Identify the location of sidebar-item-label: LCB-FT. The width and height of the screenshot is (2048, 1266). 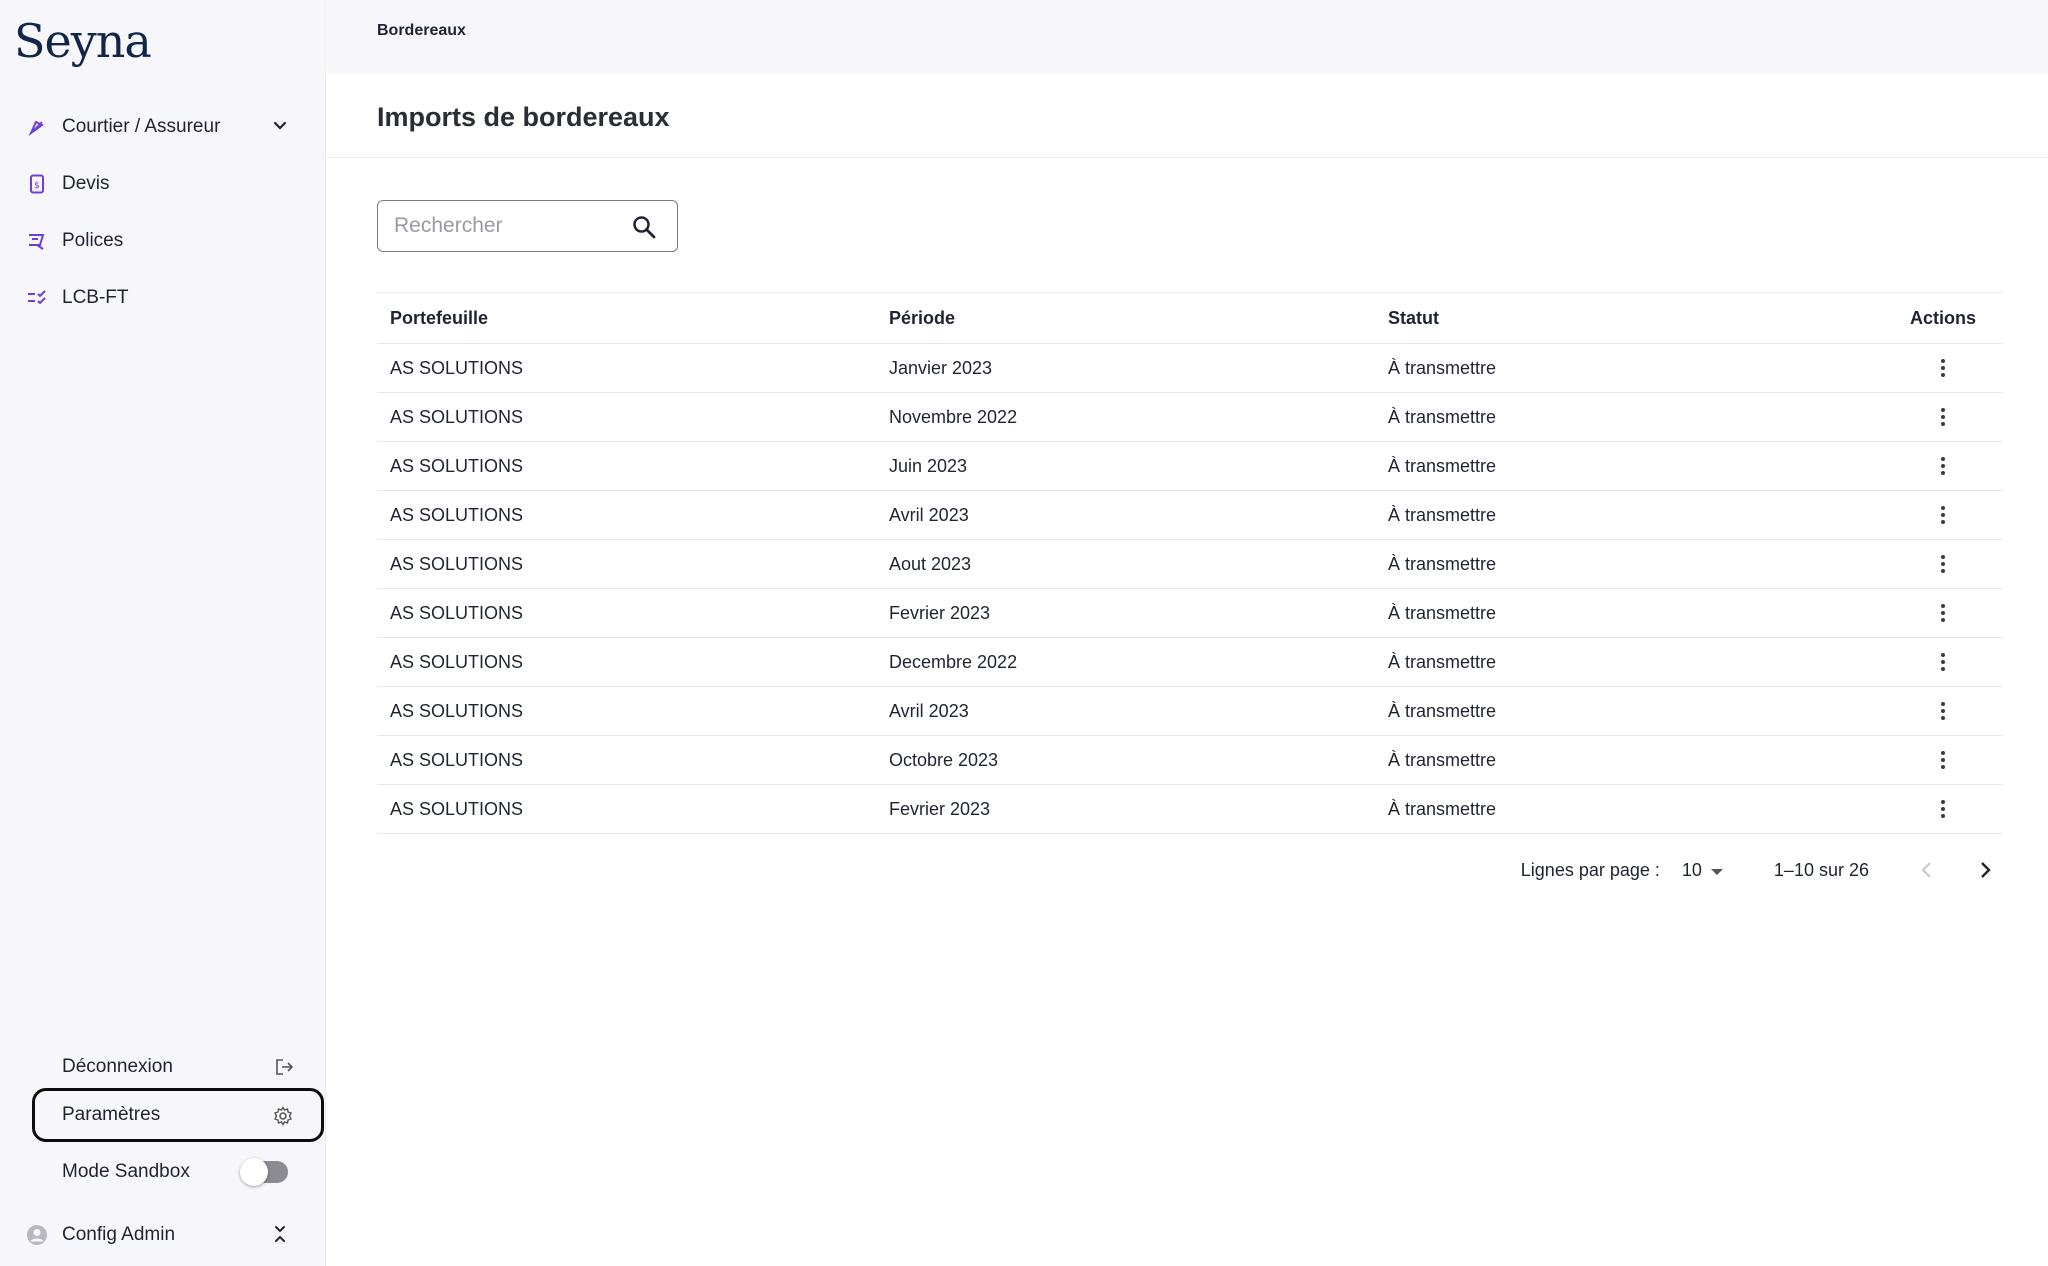
(95, 297).